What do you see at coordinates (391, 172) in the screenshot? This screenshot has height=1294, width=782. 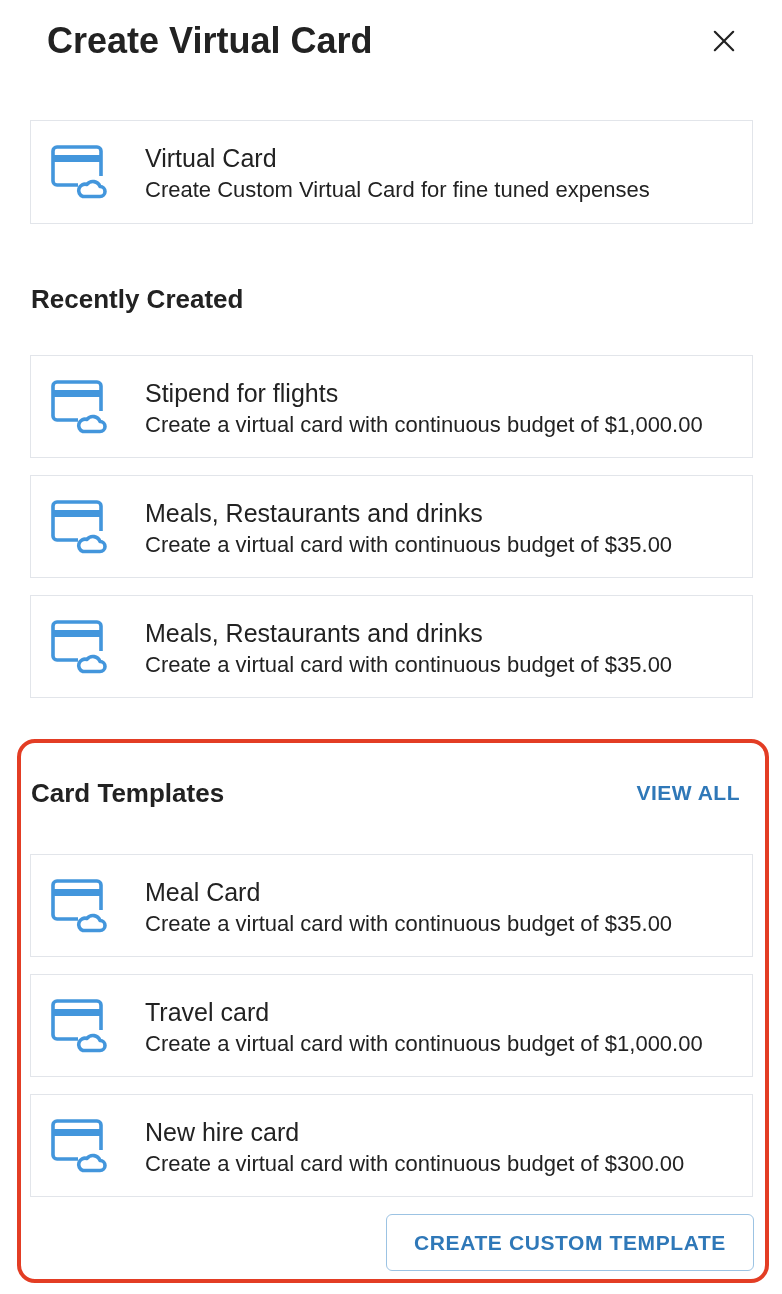 I see `virtual-card-option: Virtual Card Create Custom Virtual Card for fine tuned expenses` at bounding box center [391, 172].